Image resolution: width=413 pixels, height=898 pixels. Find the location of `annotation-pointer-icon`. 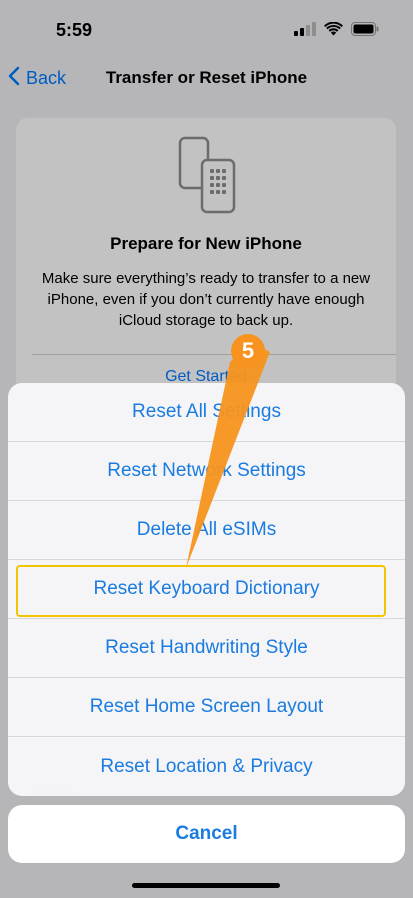

annotation-pointer-icon is located at coordinates (228, 451).